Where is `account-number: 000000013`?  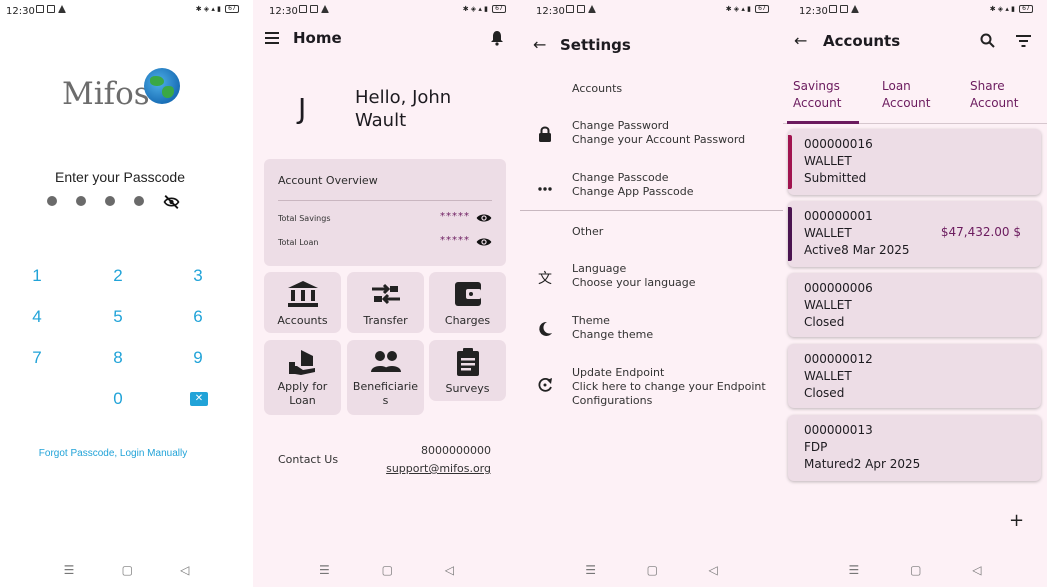 account-number: 000000013 is located at coordinates (838, 430).